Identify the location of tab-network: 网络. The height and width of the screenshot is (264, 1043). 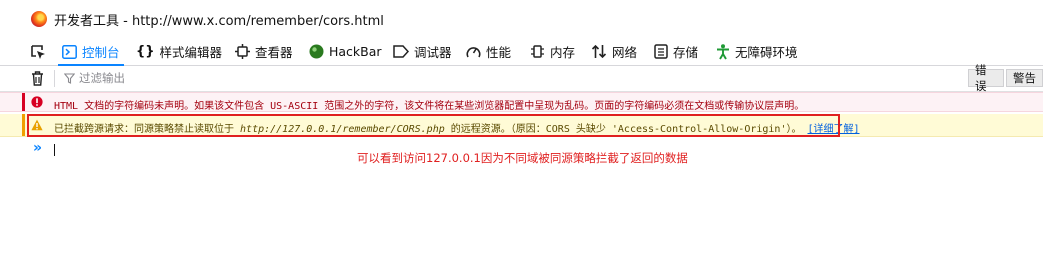
(614, 51).